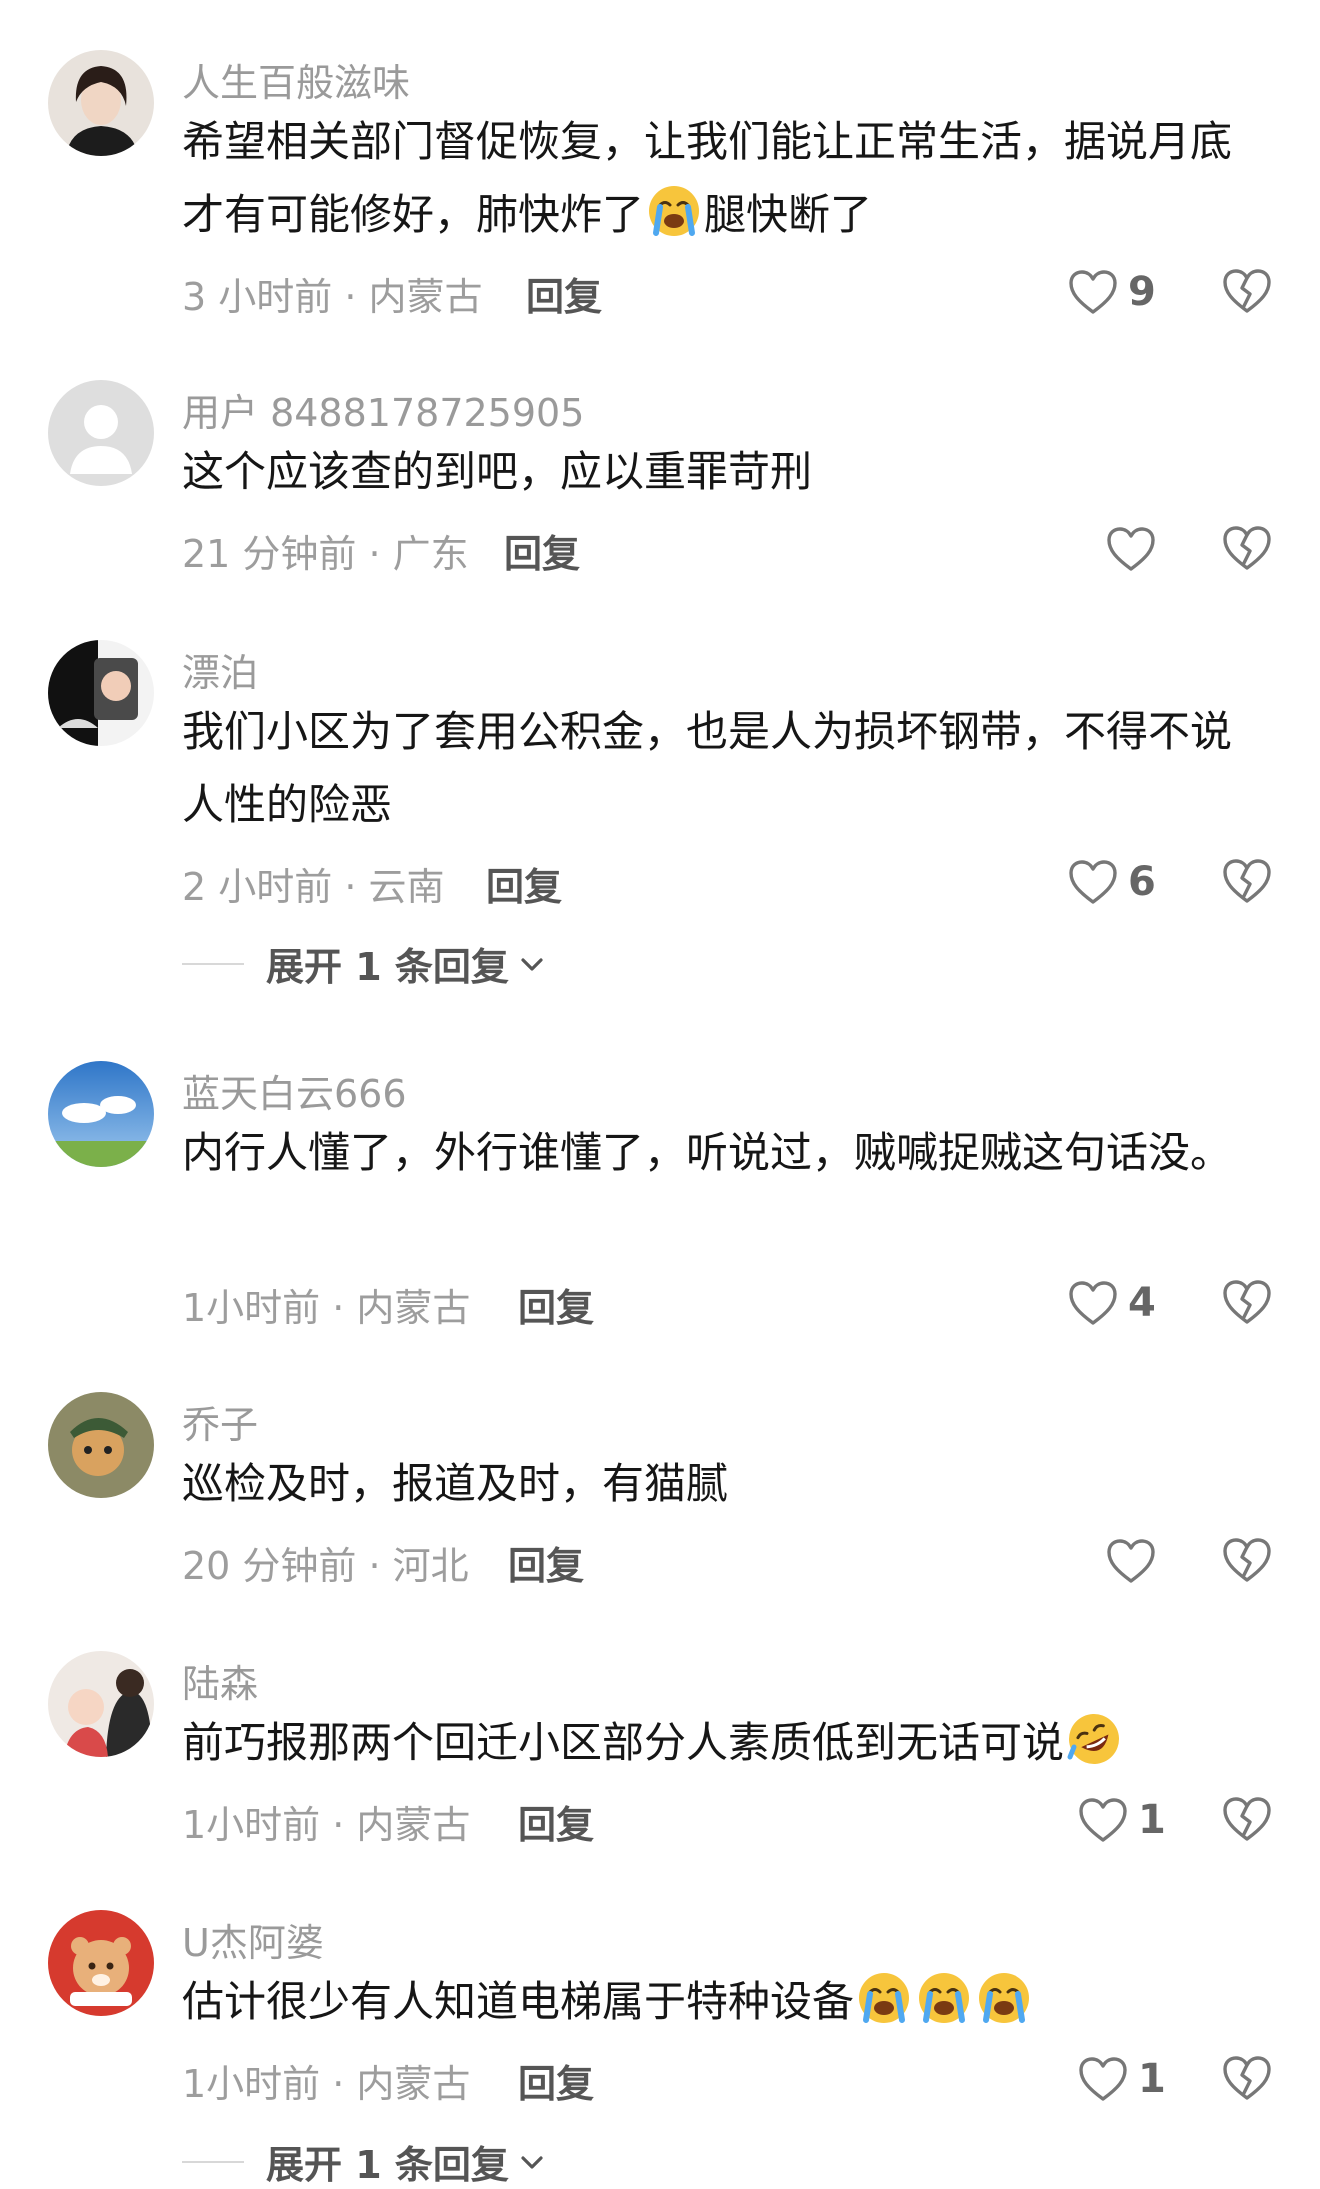  Describe the element at coordinates (1142, 292) in the screenshot. I see `like-count: 9` at that location.